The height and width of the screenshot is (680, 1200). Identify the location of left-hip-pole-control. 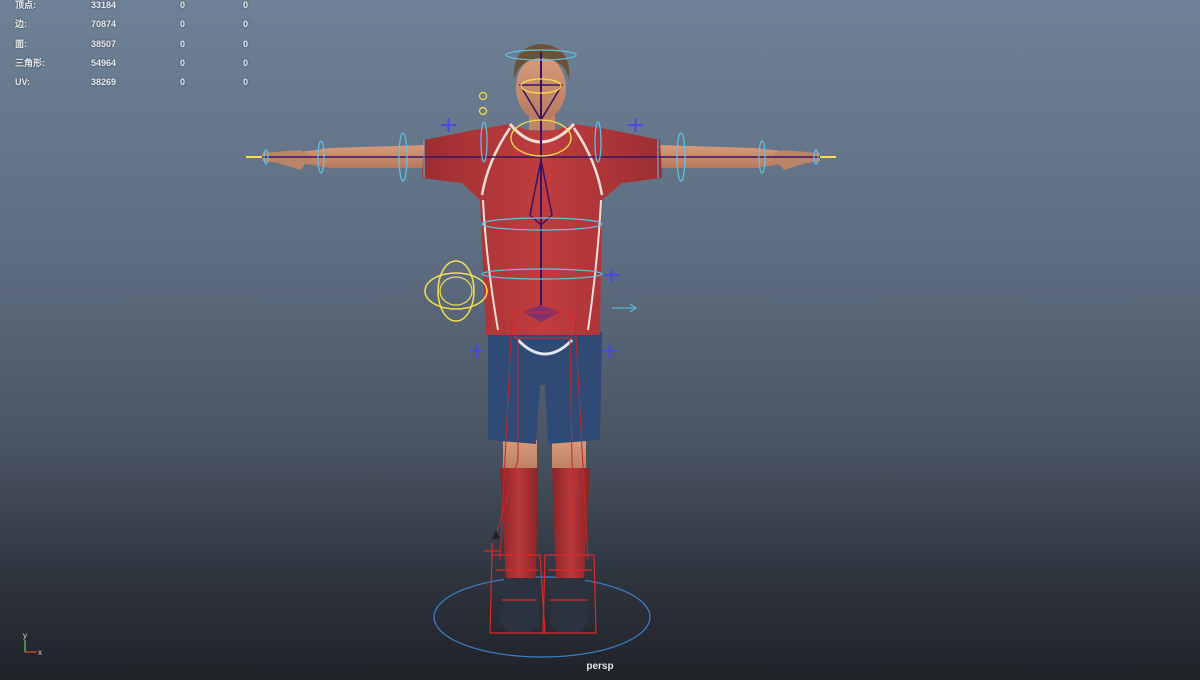
(476, 351).